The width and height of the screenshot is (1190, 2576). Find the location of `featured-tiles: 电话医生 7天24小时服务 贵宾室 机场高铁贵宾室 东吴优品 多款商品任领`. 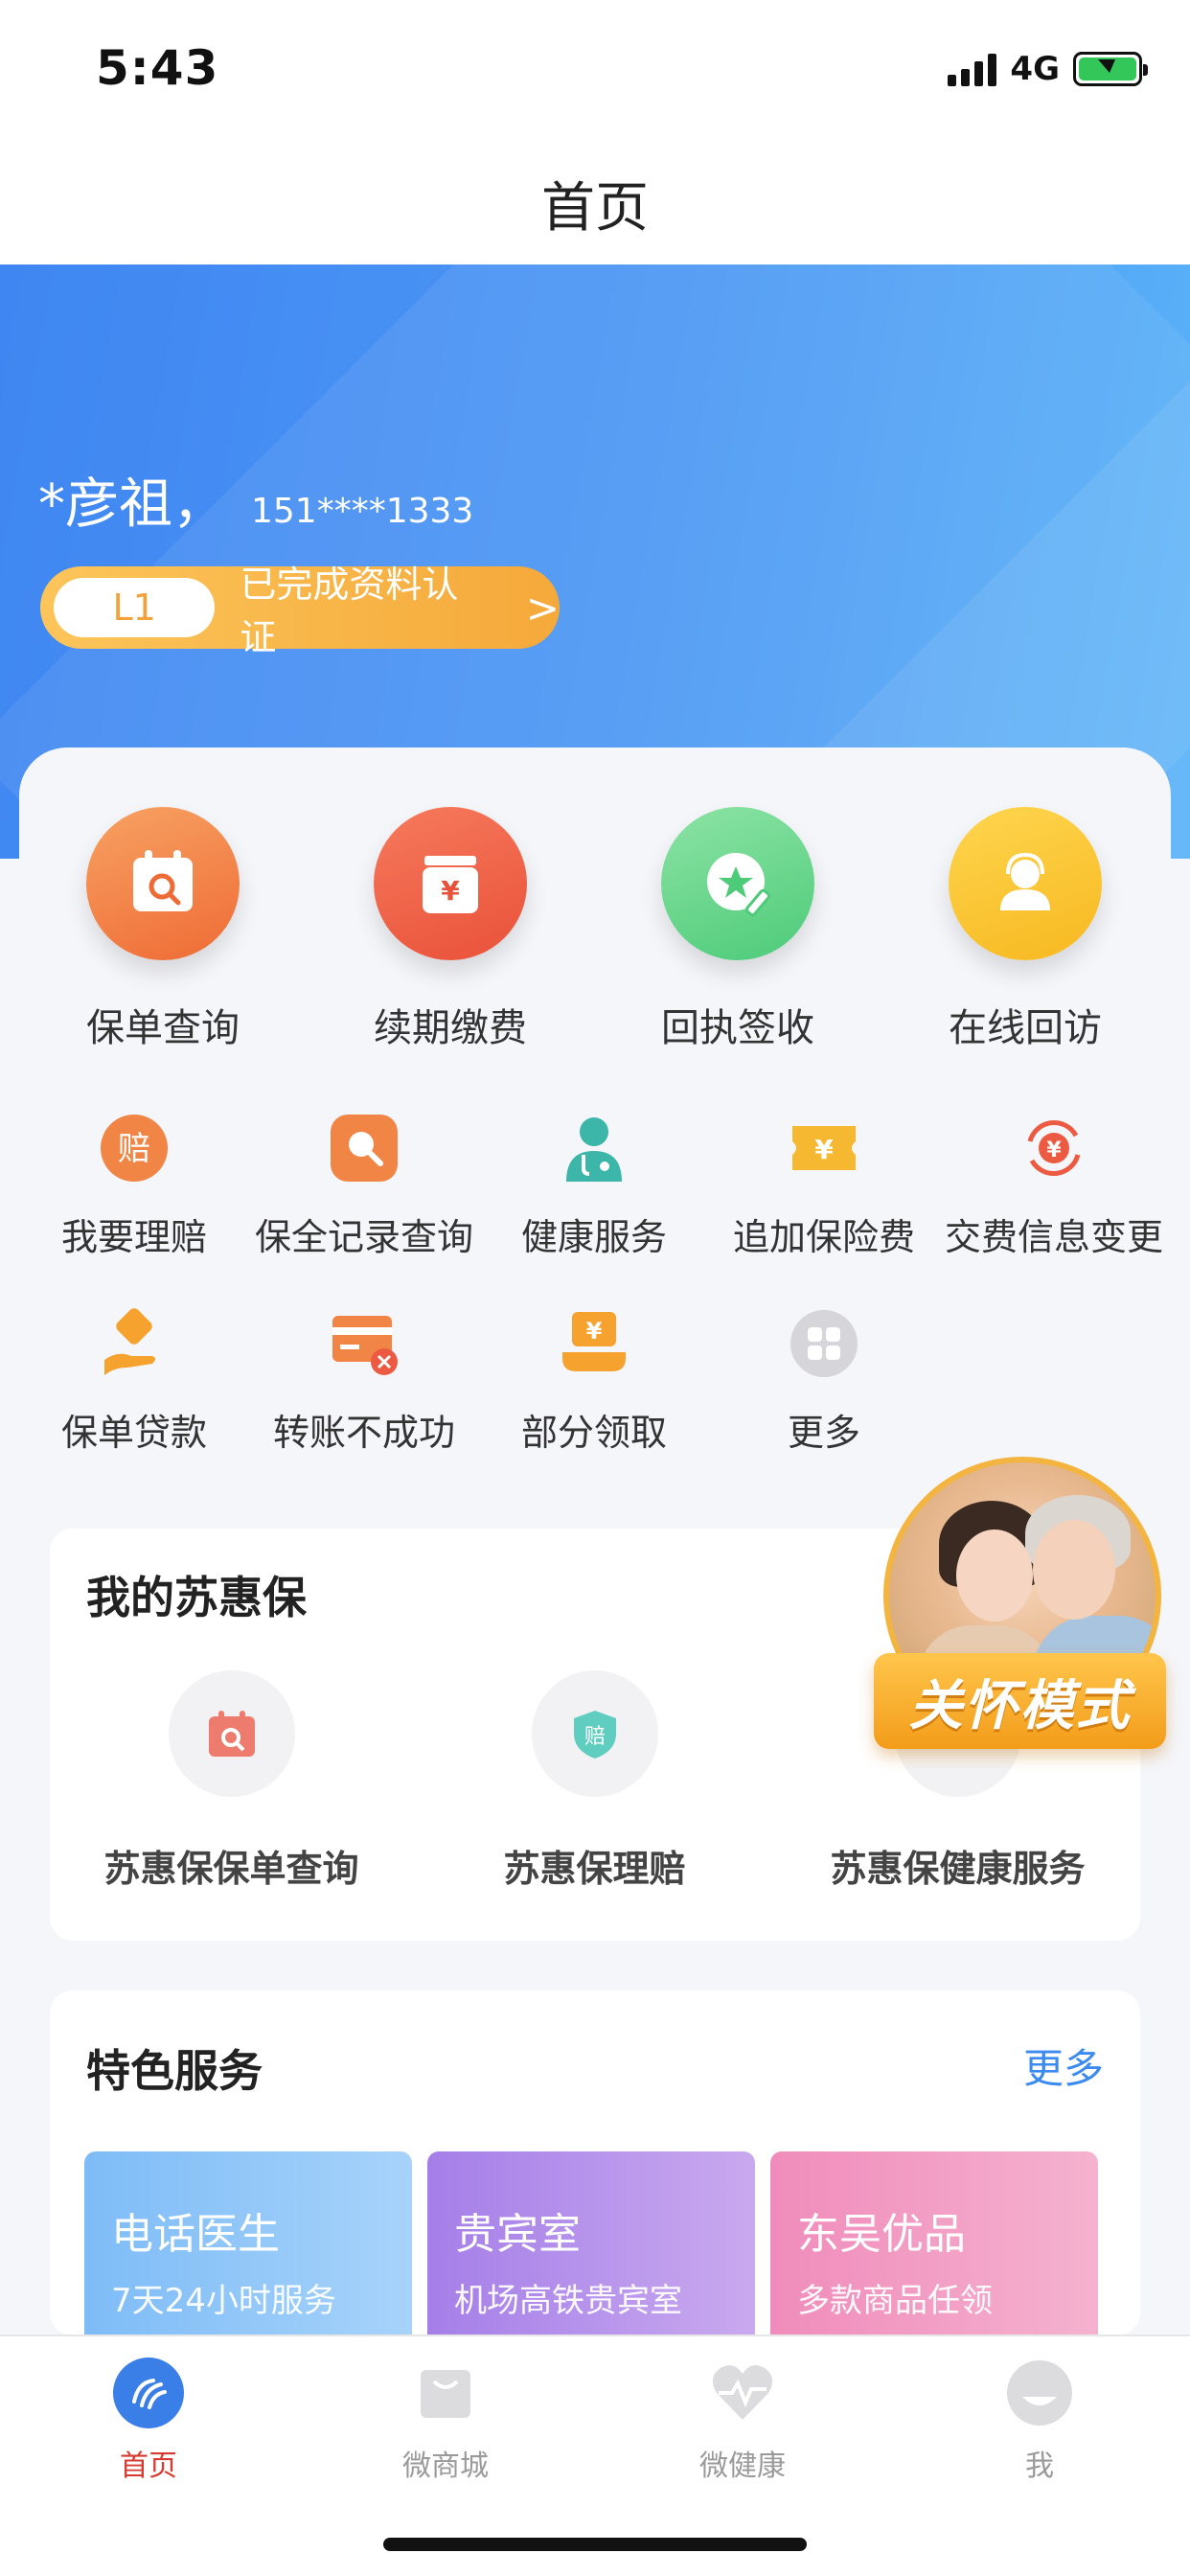

featured-tiles: 电话医生 7天24小时服务 贵宾室 机场高铁贵宾室 东吴优品 多款商品任领 is located at coordinates (591, 2243).